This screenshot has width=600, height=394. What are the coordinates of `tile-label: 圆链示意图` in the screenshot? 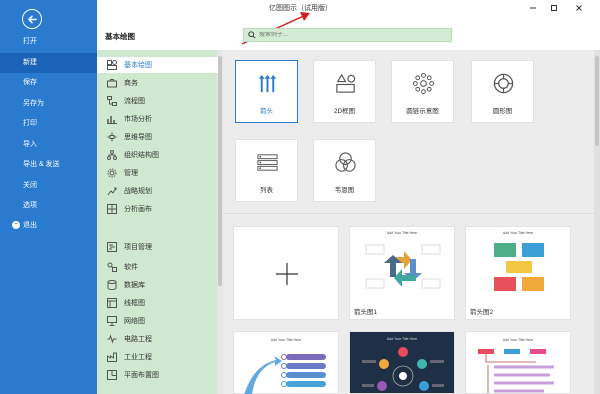 It's located at (422, 111).